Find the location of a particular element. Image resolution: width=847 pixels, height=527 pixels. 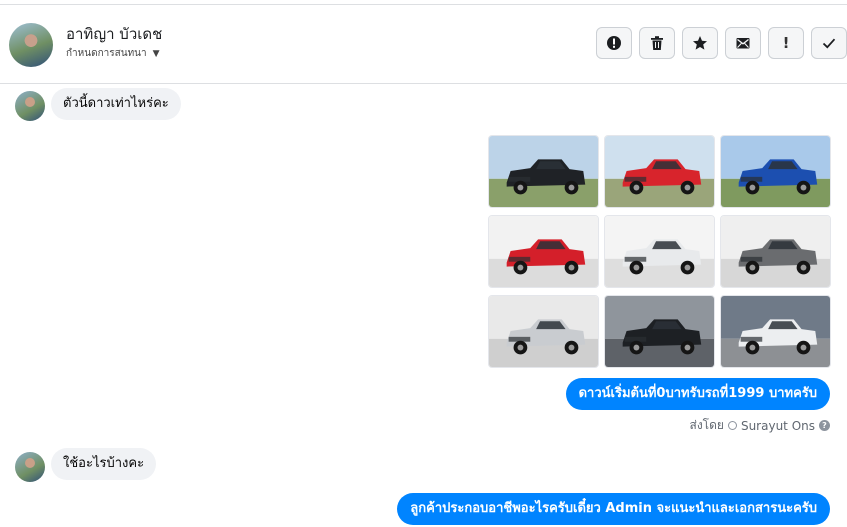

envelope-icon is located at coordinates (743, 43).